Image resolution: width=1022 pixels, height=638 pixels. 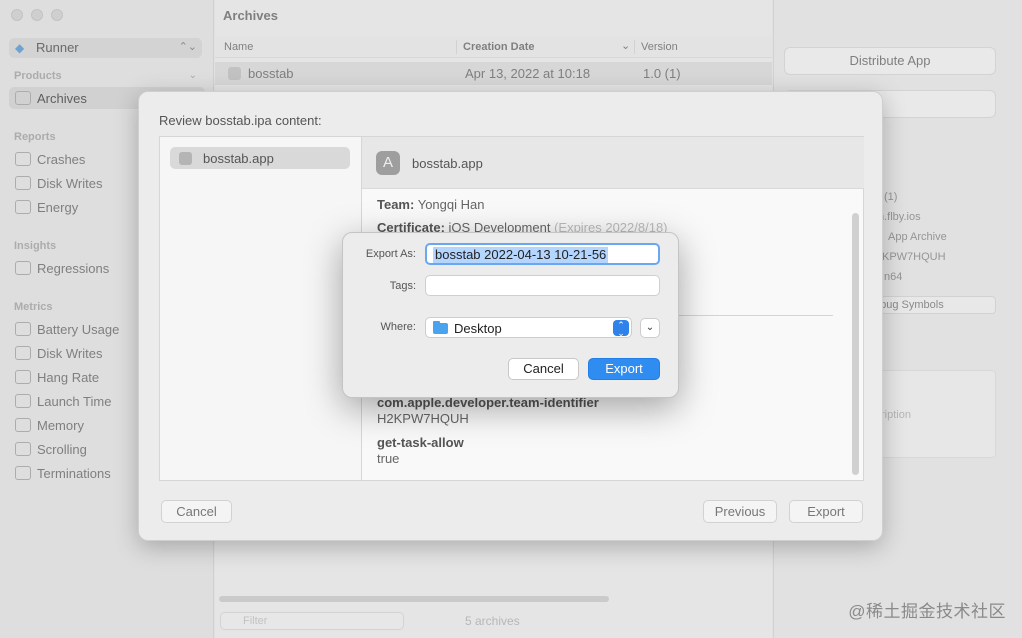 What do you see at coordinates (390, 254) in the screenshot?
I see `export-as-label: Export As:` at bounding box center [390, 254].